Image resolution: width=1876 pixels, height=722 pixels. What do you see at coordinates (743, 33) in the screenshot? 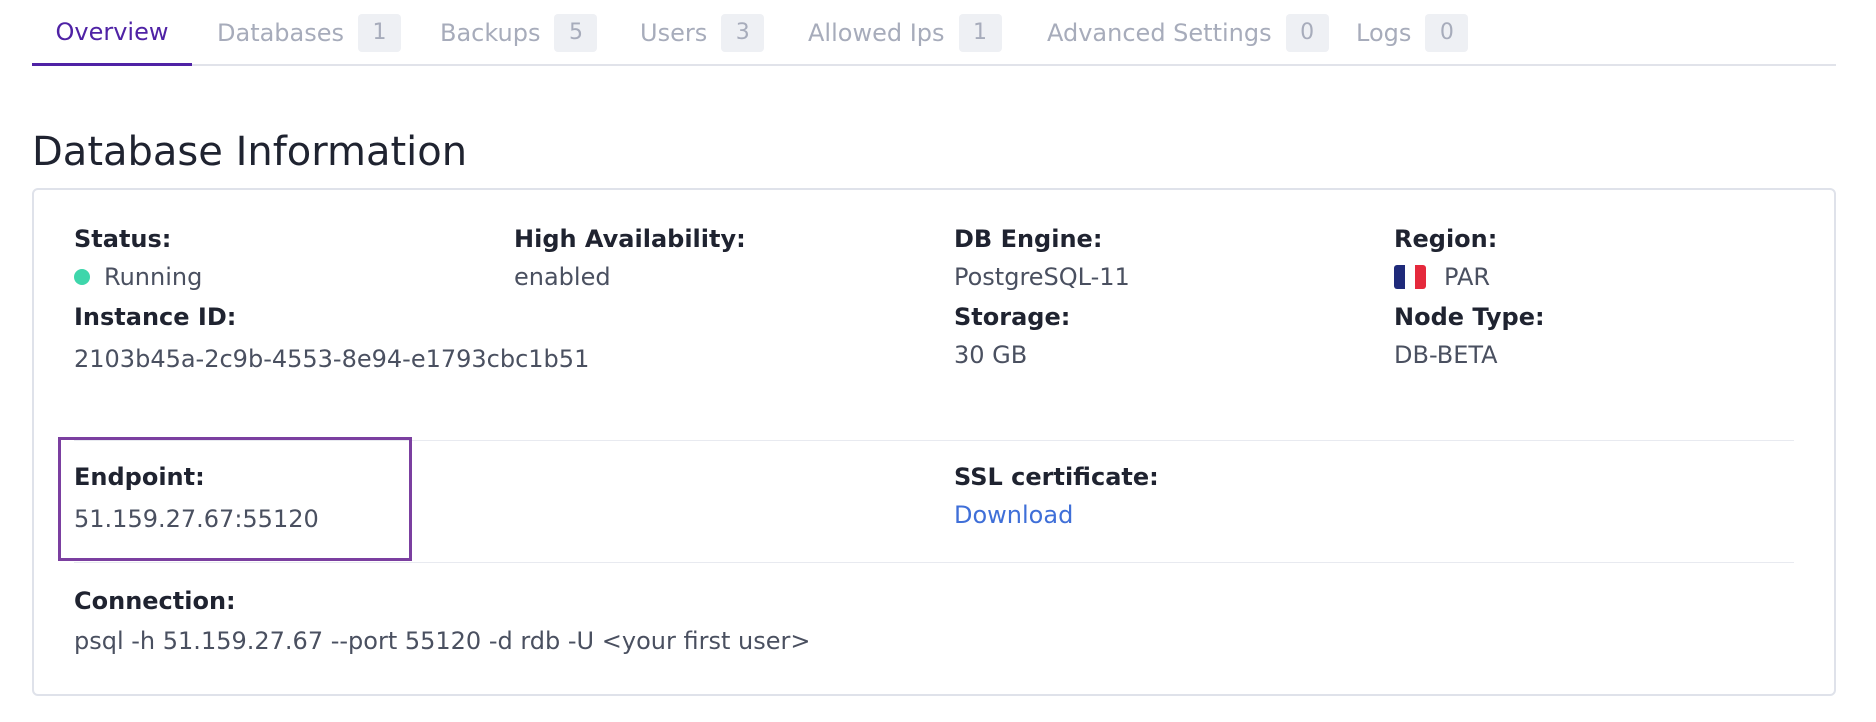
I see `tab-users-count: 3` at bounding box center [743, 33].